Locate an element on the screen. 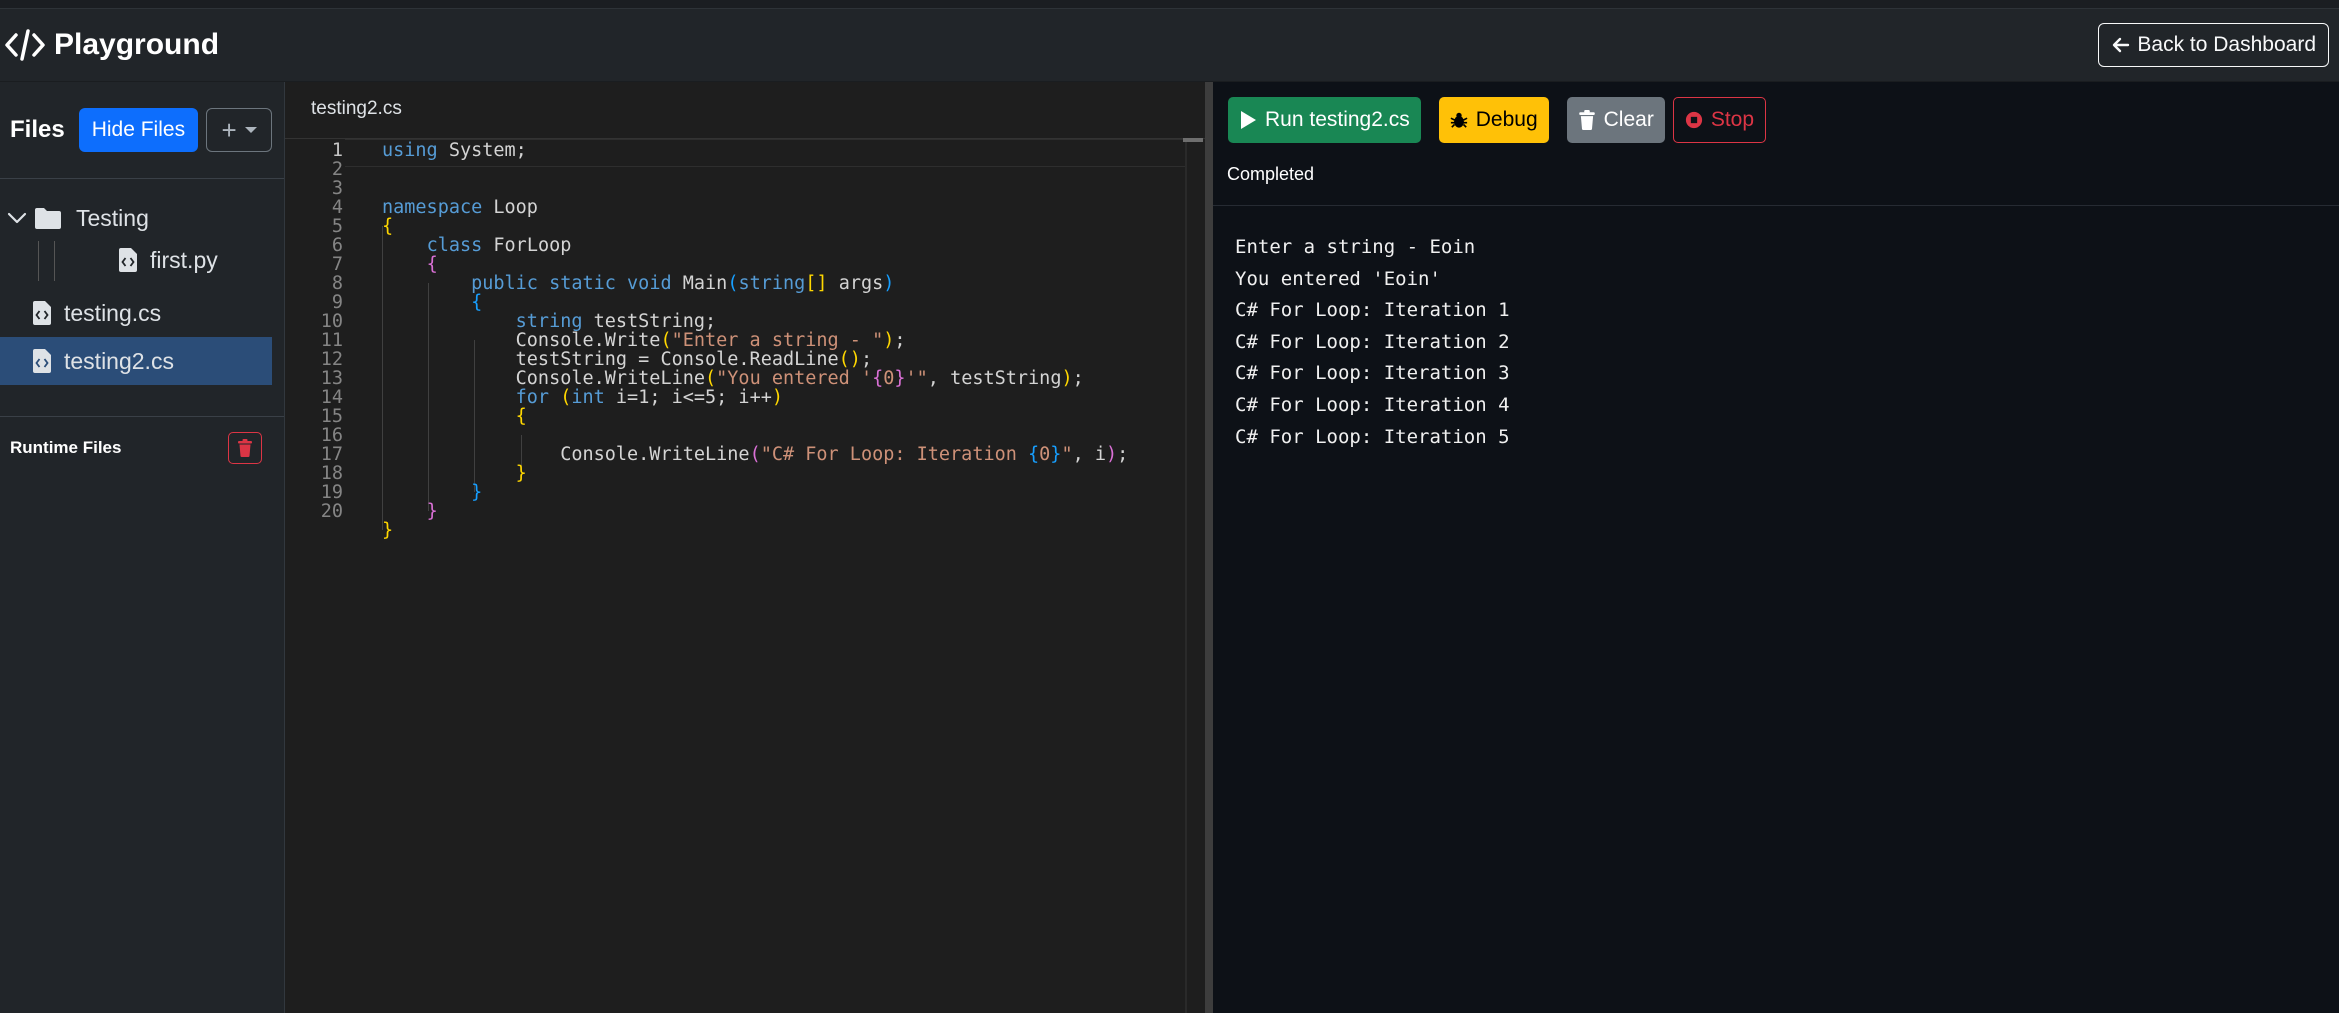  back-to-dashboard-label: Back to Dashboard is located at coordinates (2226, 44).